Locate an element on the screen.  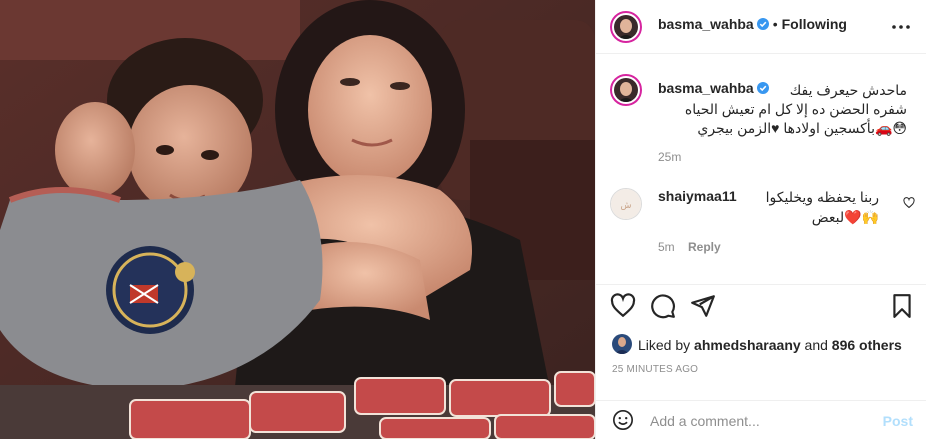
comment-line-2: 🙌❤️لبعض is located at coordinates (845, 217).